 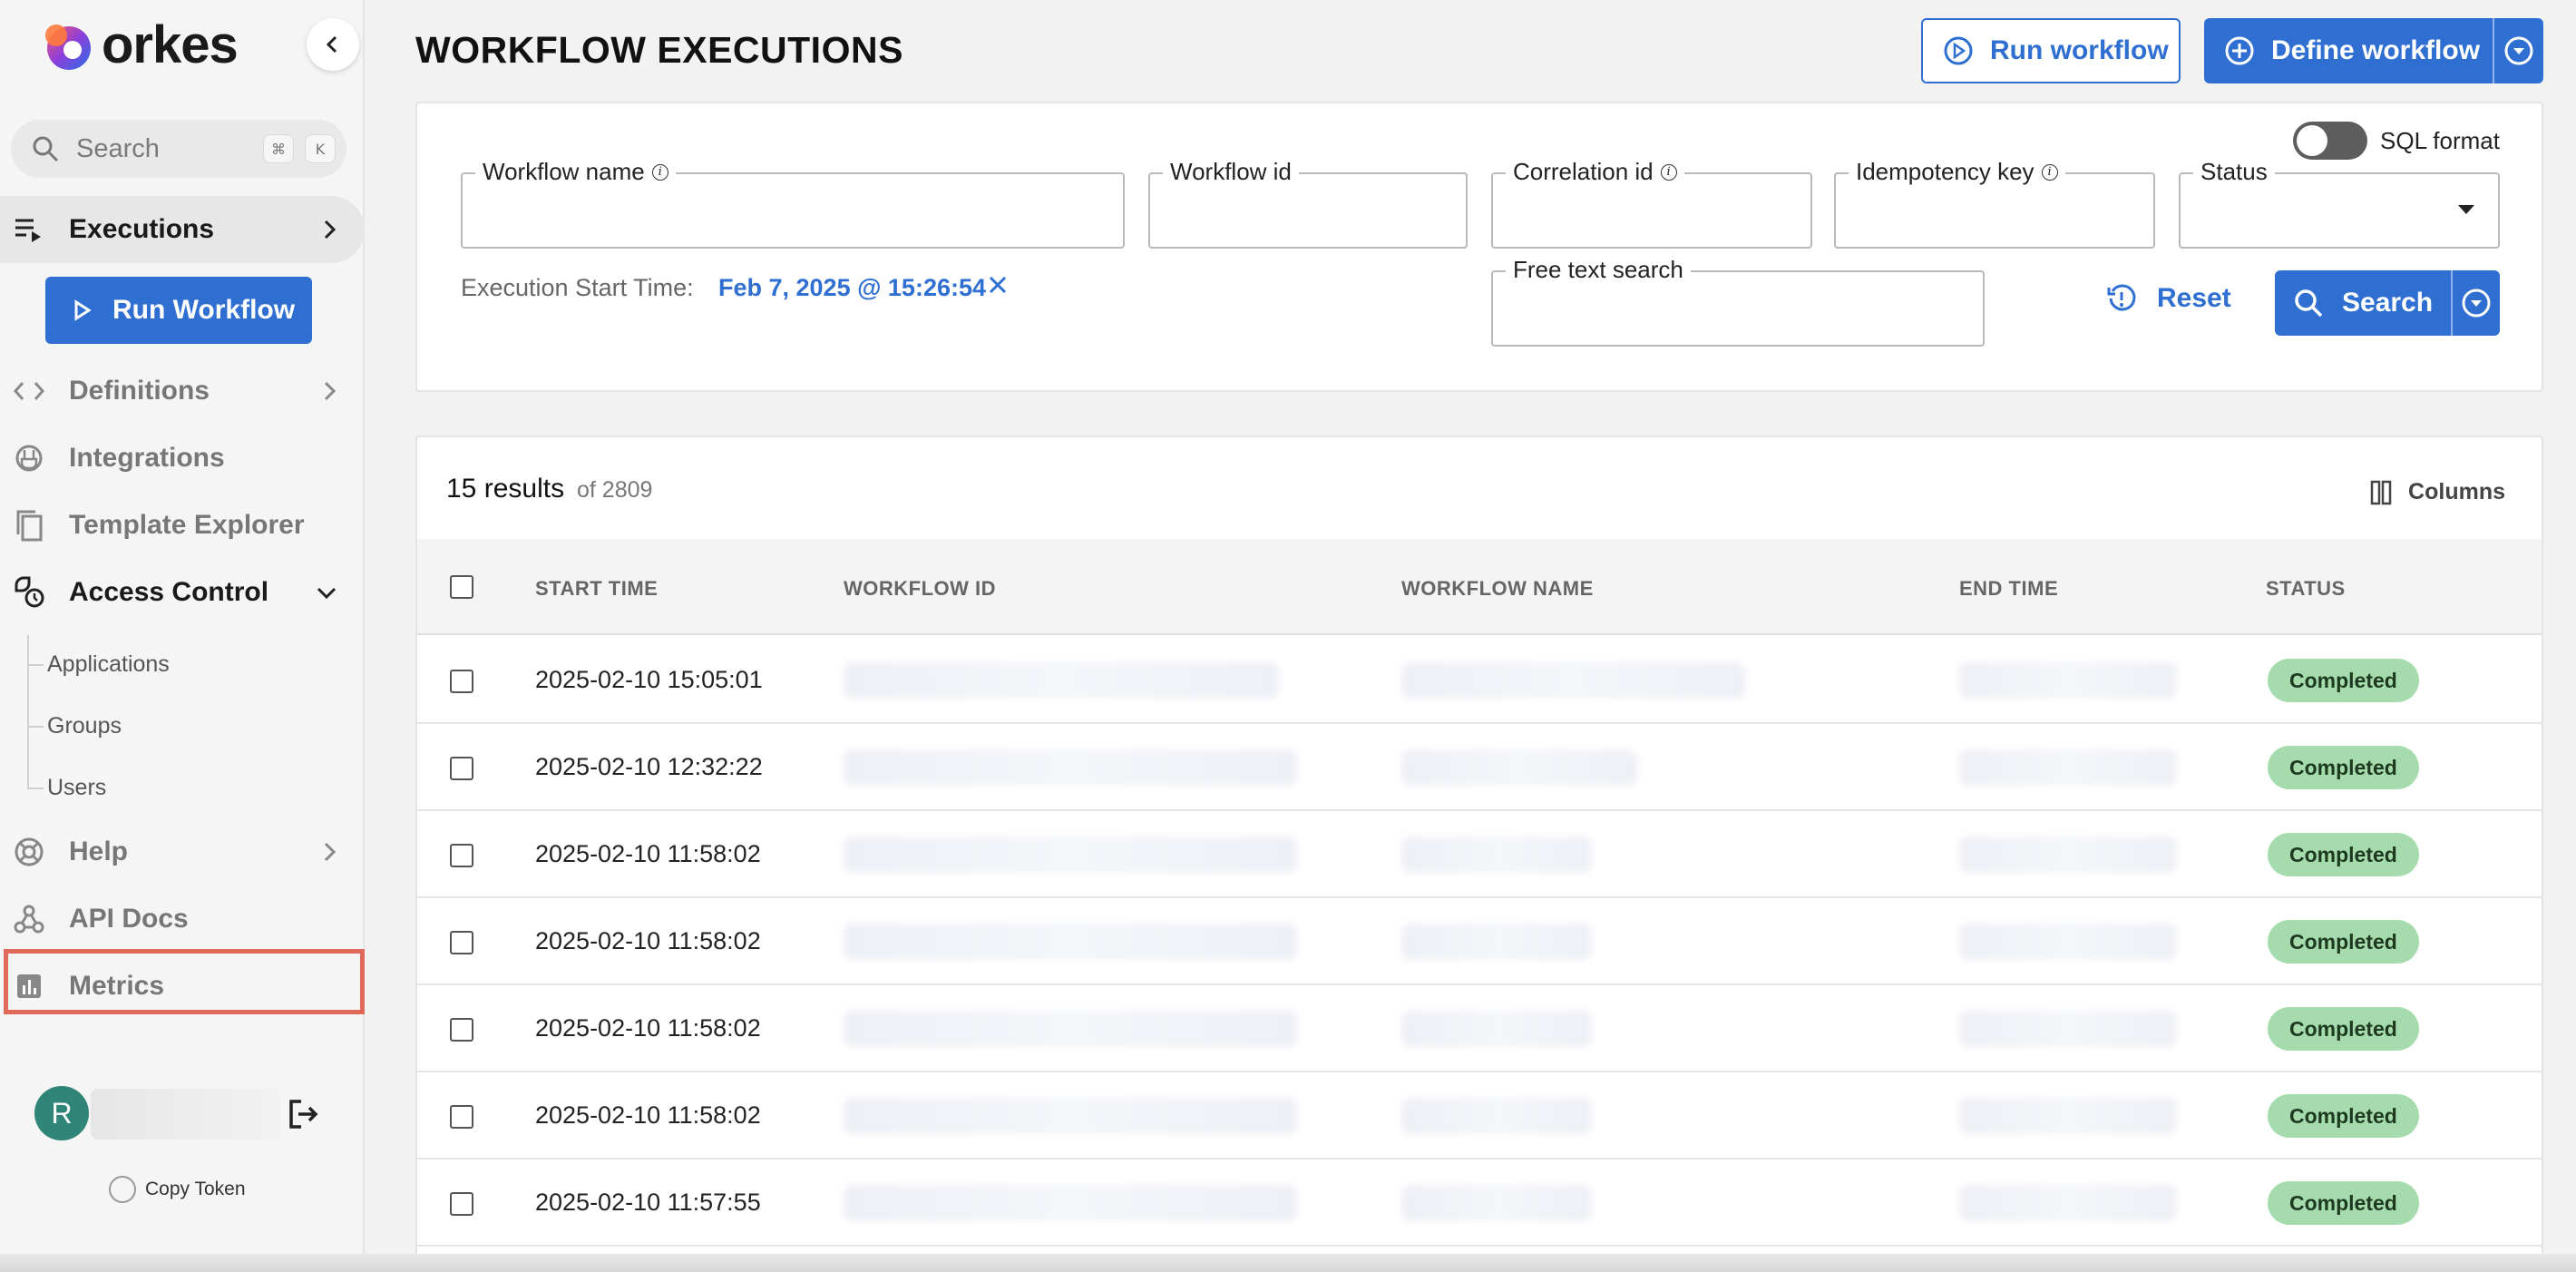 What do you see at coordinates (2456, 491) in the screenshot?
I see `columns-label: Columns` at bounding box center [2456, 491].